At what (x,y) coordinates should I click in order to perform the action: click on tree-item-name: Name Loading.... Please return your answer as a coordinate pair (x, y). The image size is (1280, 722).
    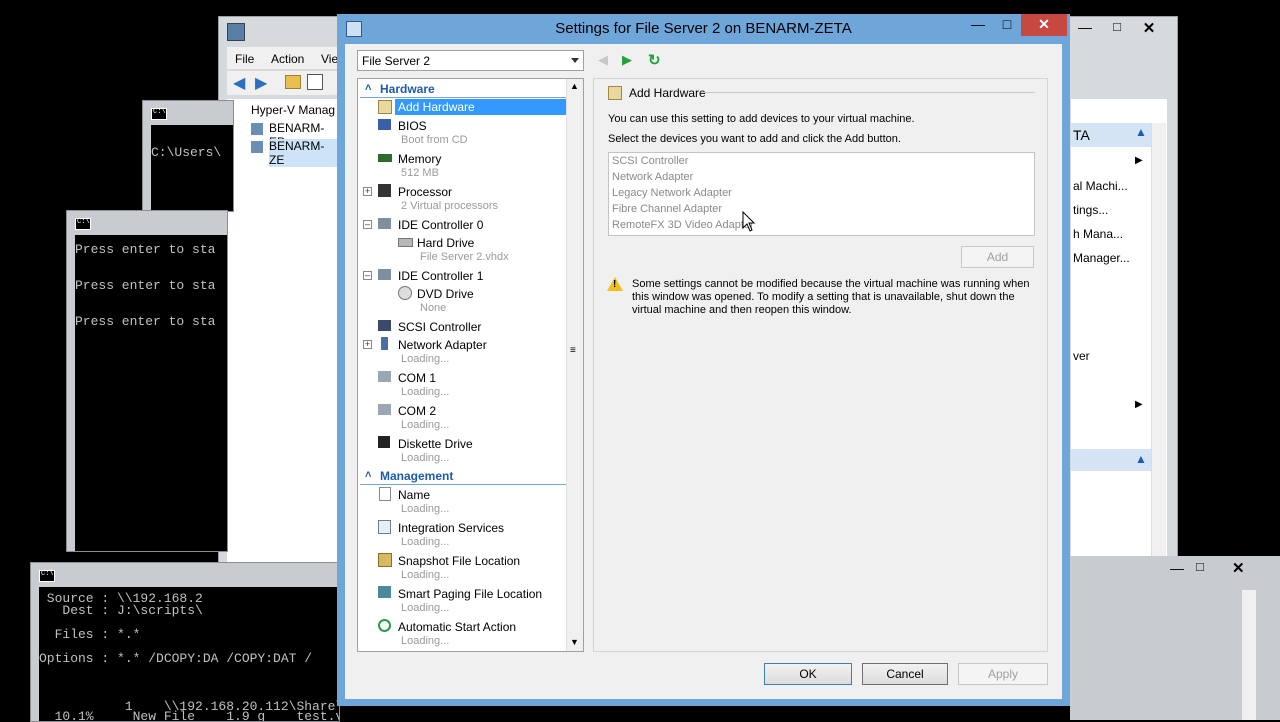
    Looking at the image, I should click on (462, 502).